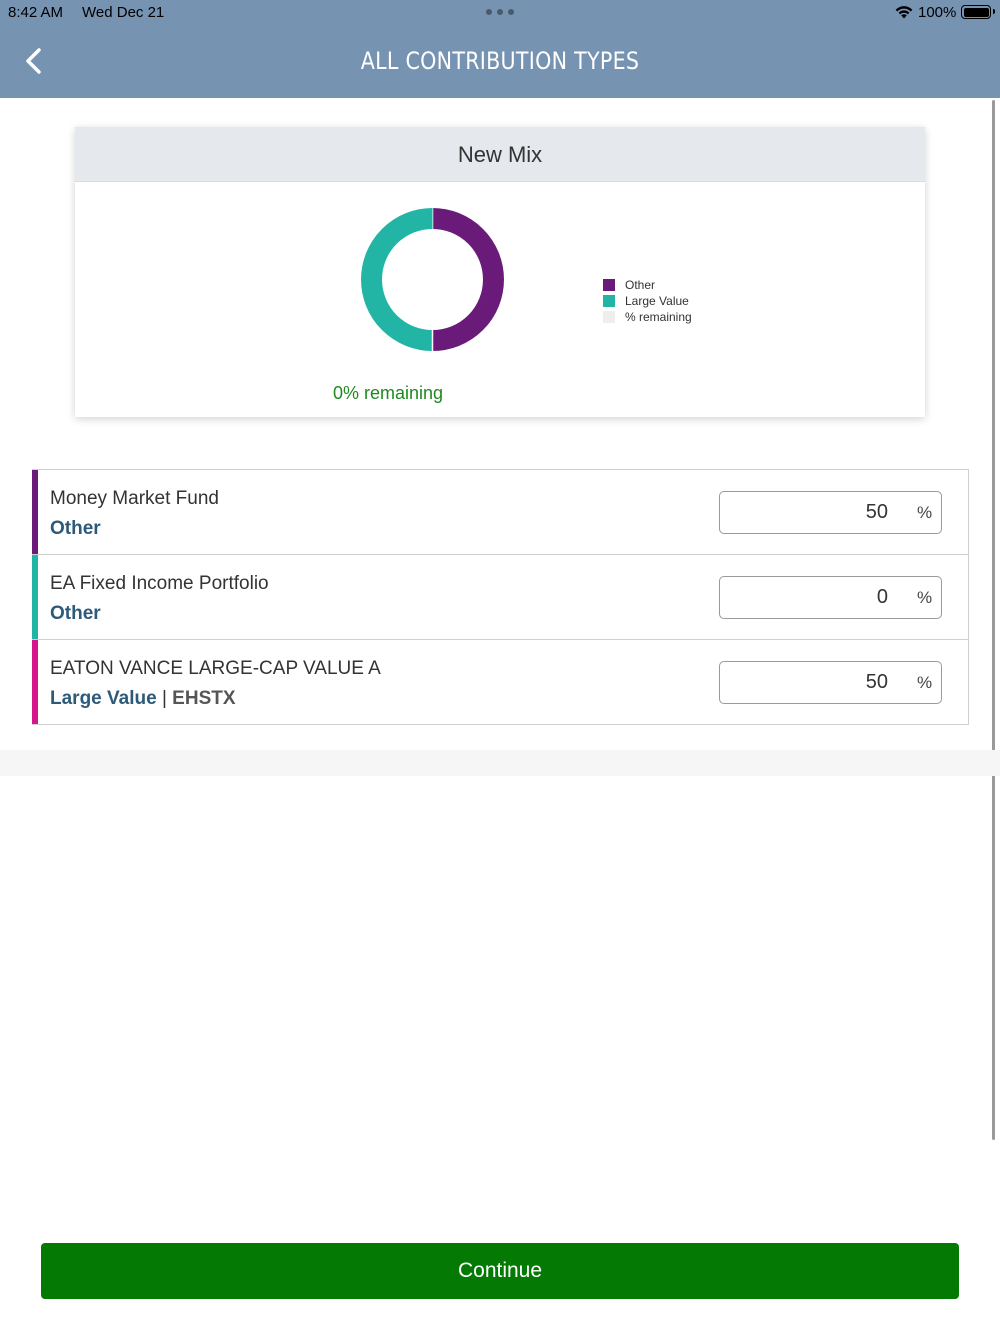  I want to click on status-time: 8:42 AM, so click(36, 12).